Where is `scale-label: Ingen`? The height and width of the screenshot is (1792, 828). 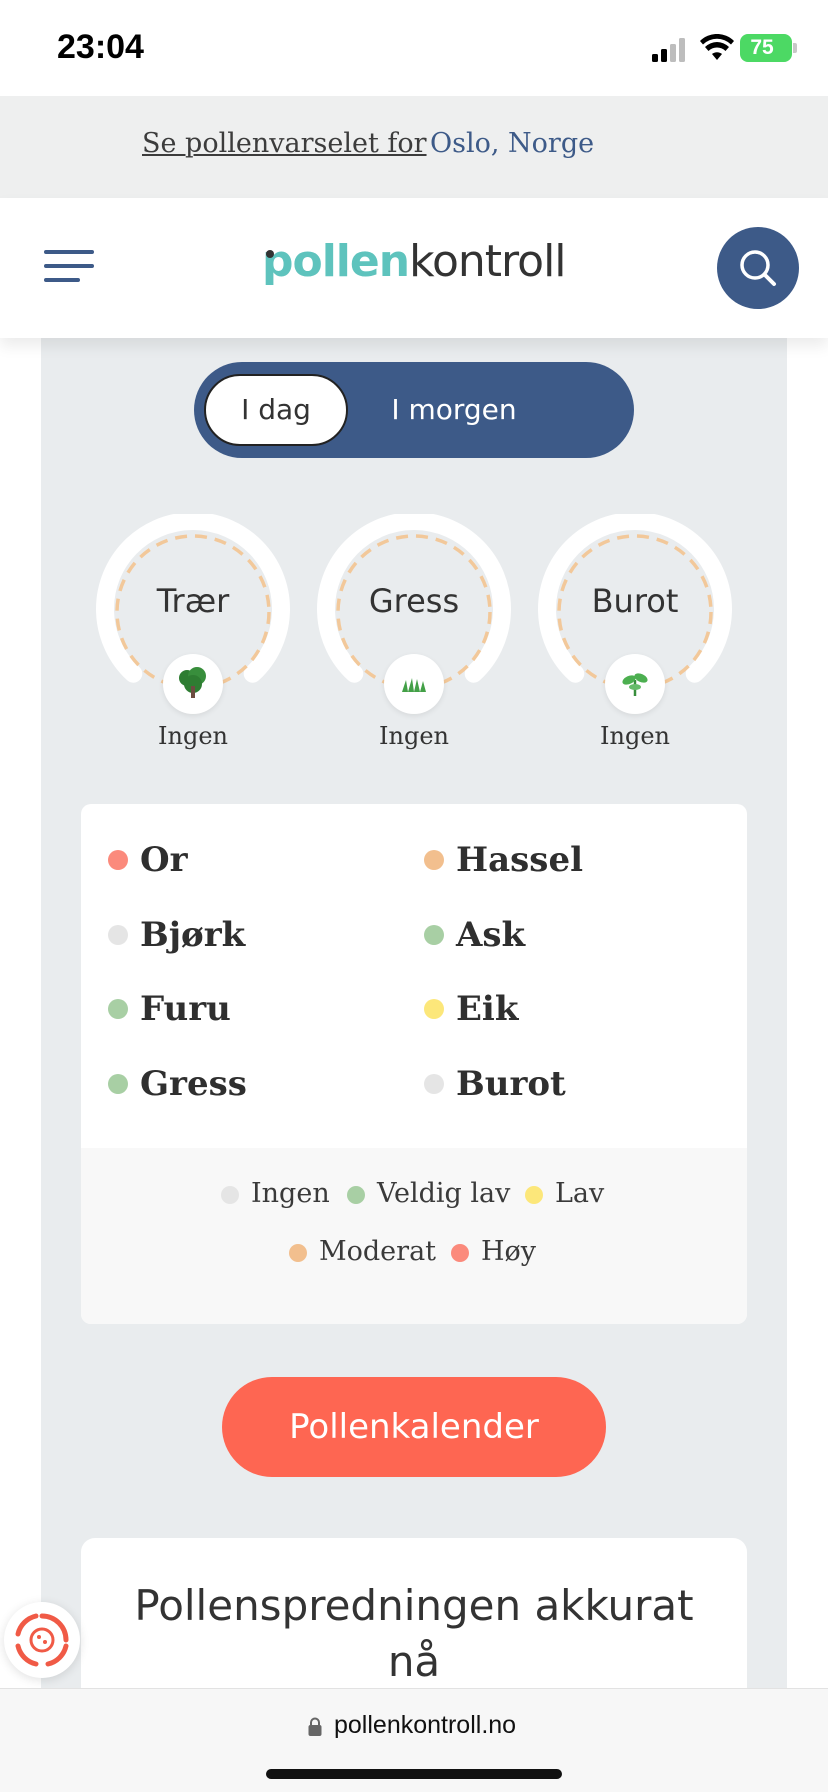 scale-label: Ingen is located at coordinates (290, 1193).